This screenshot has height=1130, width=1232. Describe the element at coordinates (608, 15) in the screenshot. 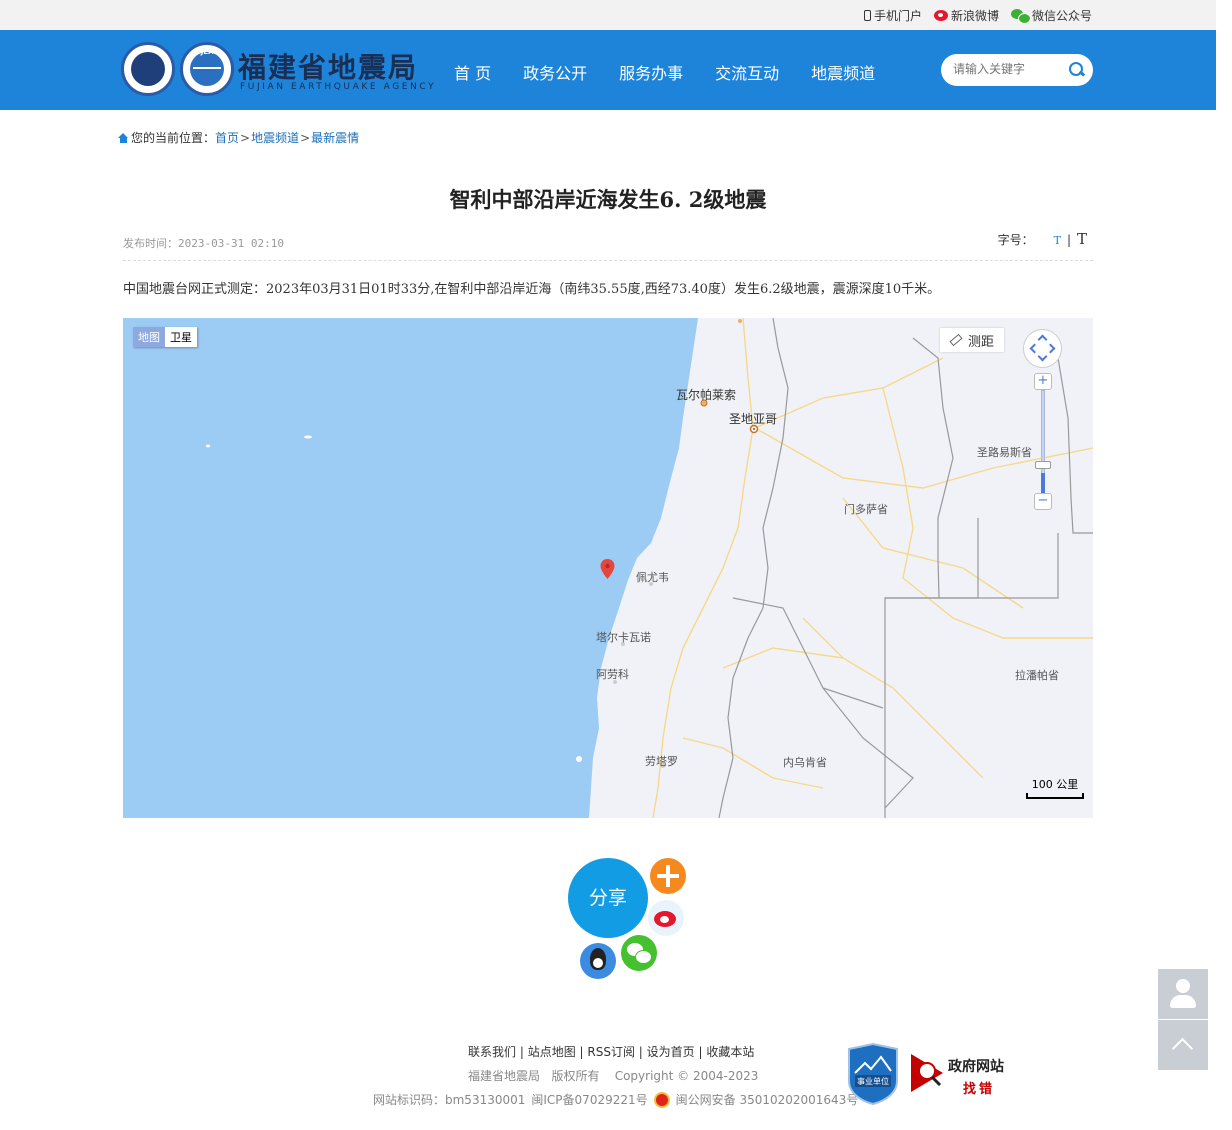

I see `top-bar: 手机门户 新浪微博 微信公众号` at that location.